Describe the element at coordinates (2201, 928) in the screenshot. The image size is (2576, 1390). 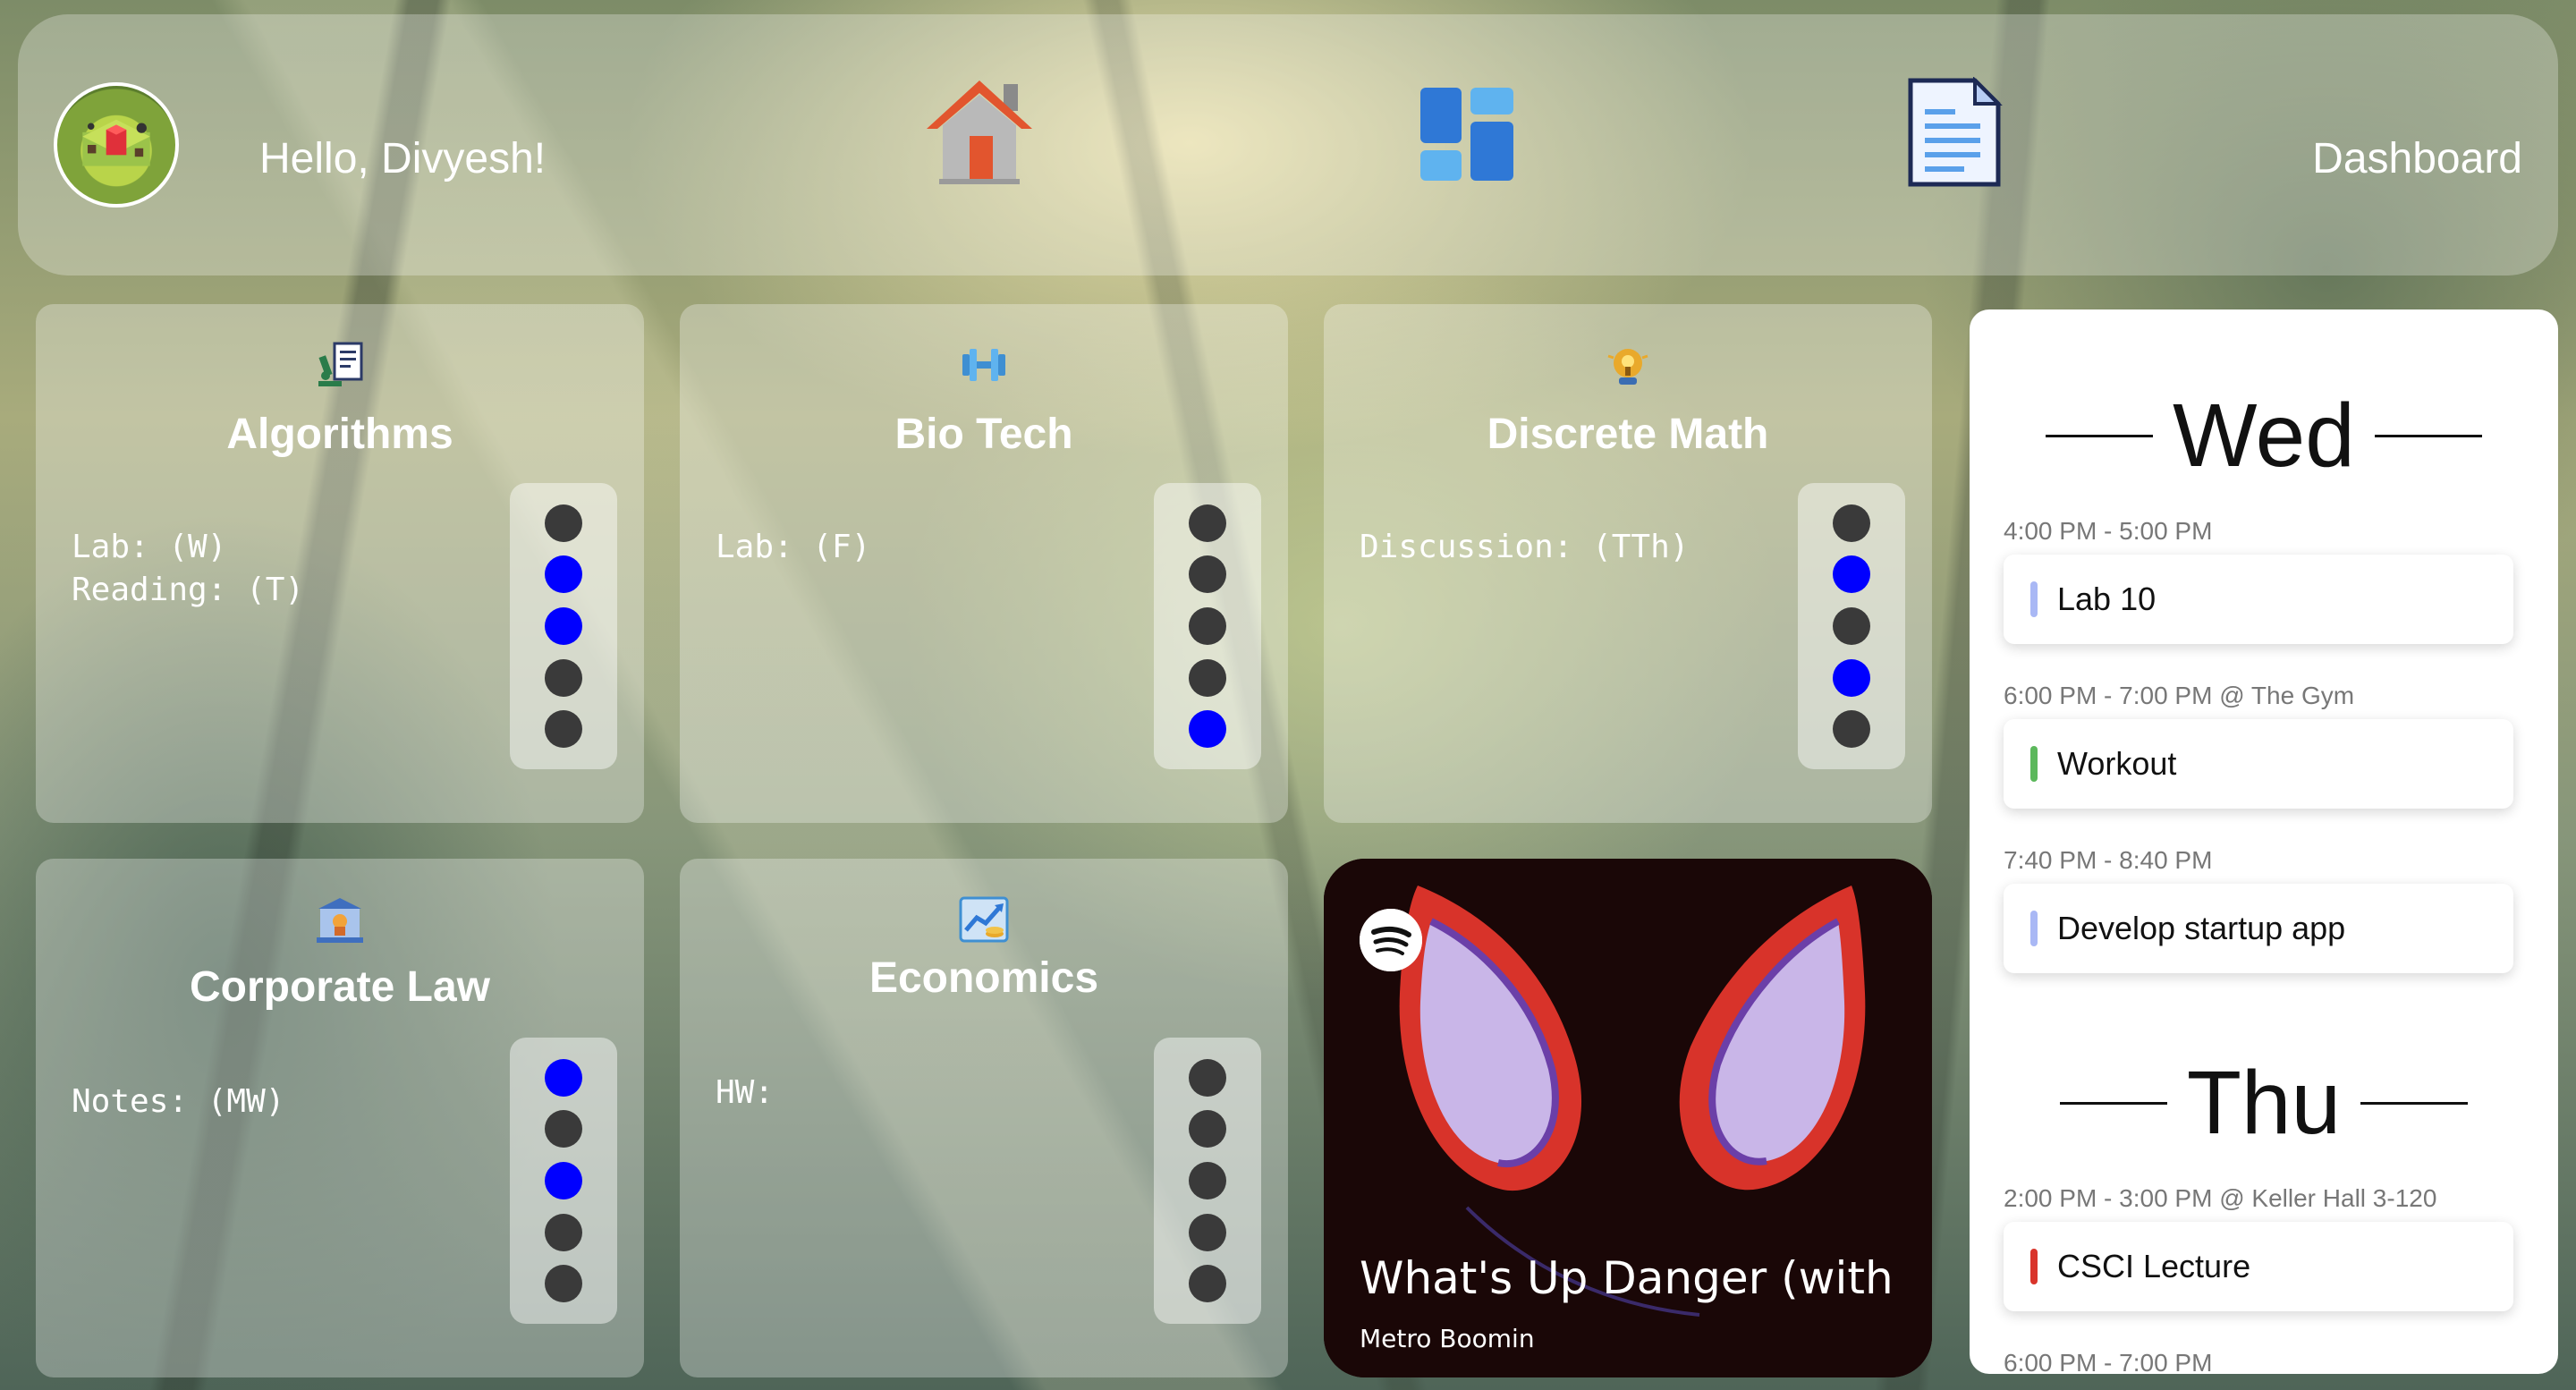
I see `event-title: Develop startup app` at that location.